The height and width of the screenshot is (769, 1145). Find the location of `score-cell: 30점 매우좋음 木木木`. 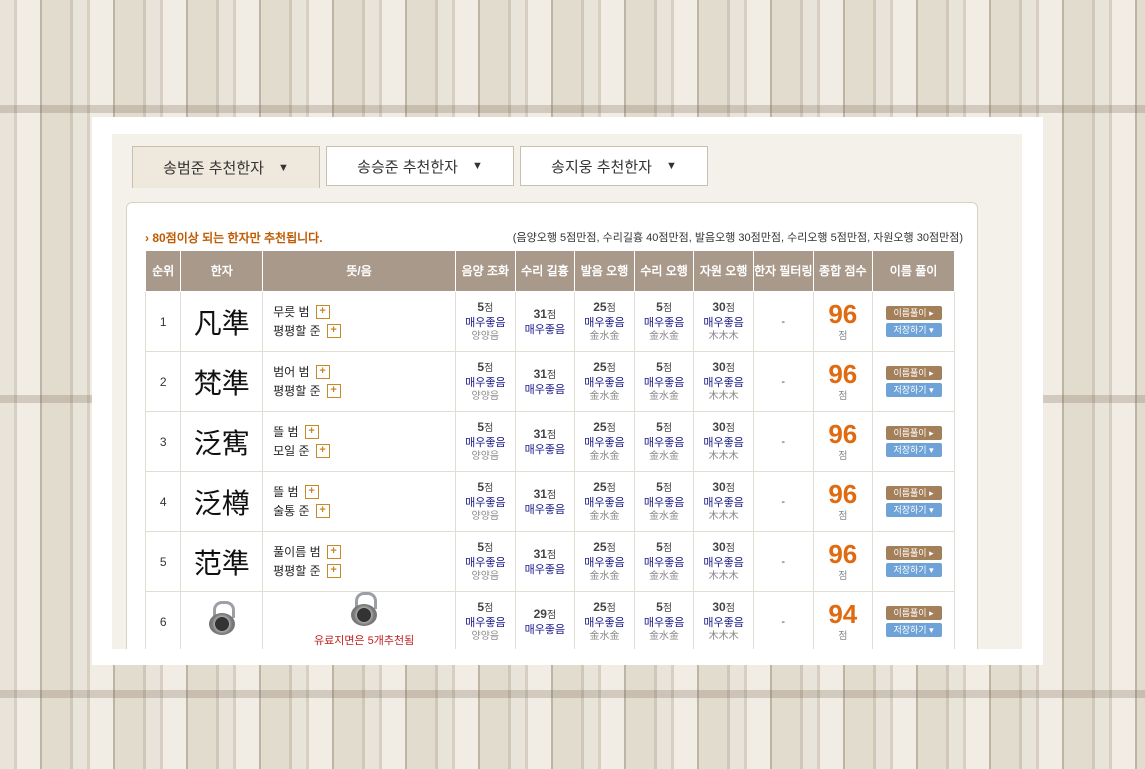

score-cell: 30점 매우좋음 木木木 is located at coordinates (723, 501).